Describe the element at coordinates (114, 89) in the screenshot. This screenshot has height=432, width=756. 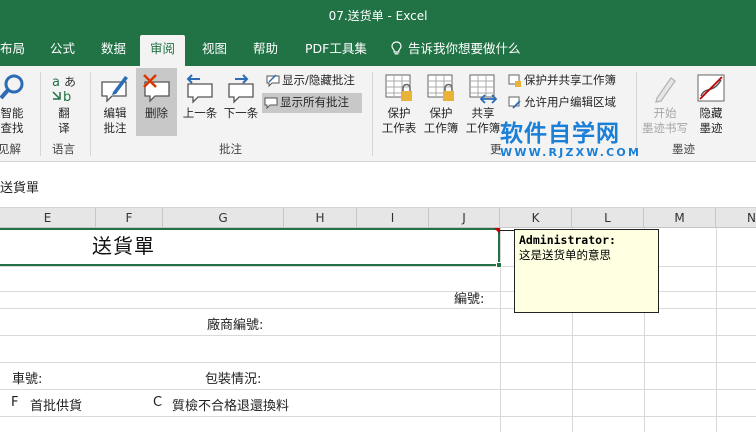
I see `comment-edit-icon` at that location.